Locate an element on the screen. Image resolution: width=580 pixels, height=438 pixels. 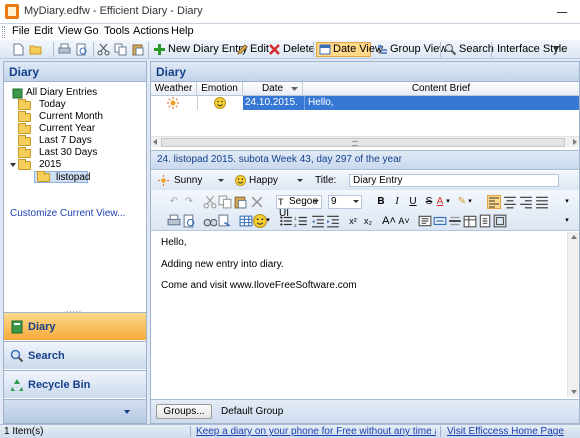
indent-icon is located at coordinates (333, 221).